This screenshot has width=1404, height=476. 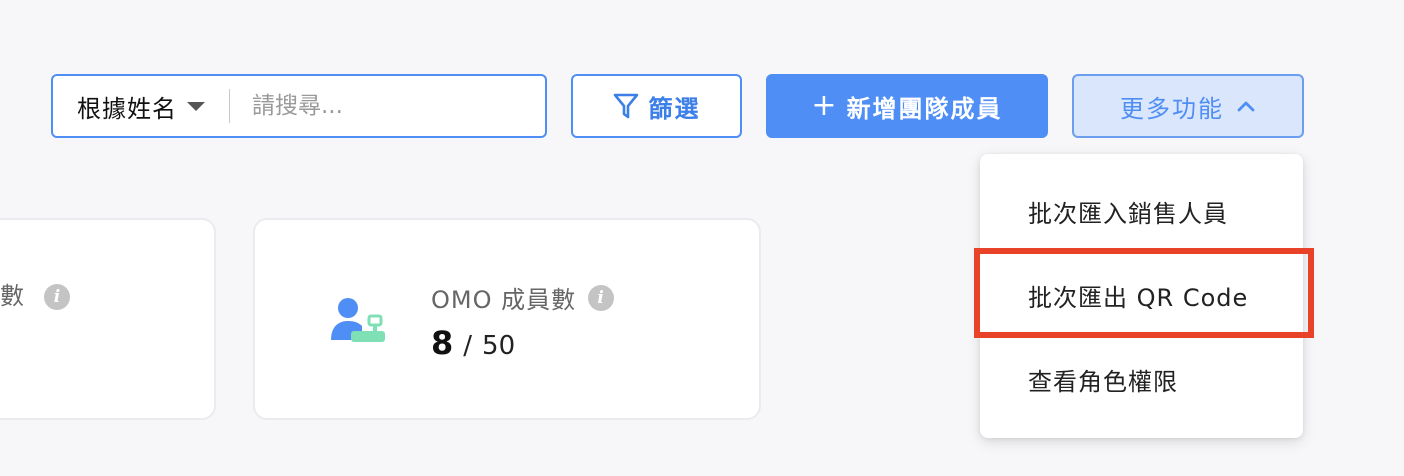 I want to click on omo-members-title: OMO 成員數 i, so click(x=523, y=297).